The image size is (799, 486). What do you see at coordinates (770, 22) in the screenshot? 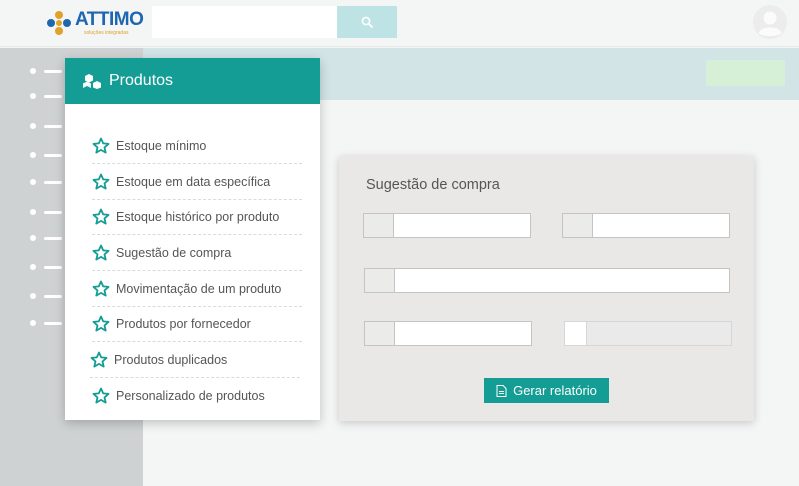
I see `user-avatar-icon` at bounding box center [770, 22].